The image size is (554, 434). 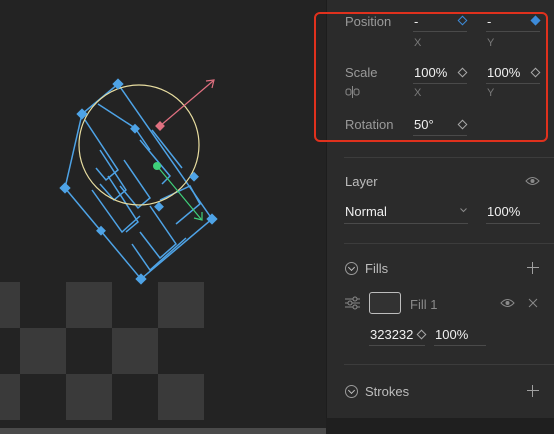 What do you see at coordinates (503, 211) in the screenshot?
I see `layer-opacity-input: 100%` at bounding box center [503, 211].